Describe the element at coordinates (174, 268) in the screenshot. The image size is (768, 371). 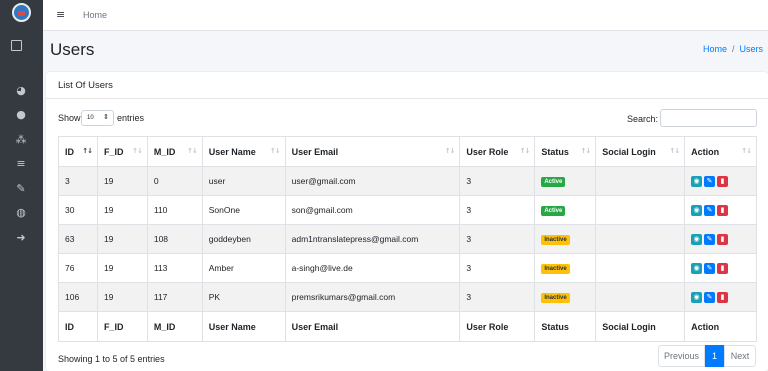
I see `cell-mid: 113` at that location.